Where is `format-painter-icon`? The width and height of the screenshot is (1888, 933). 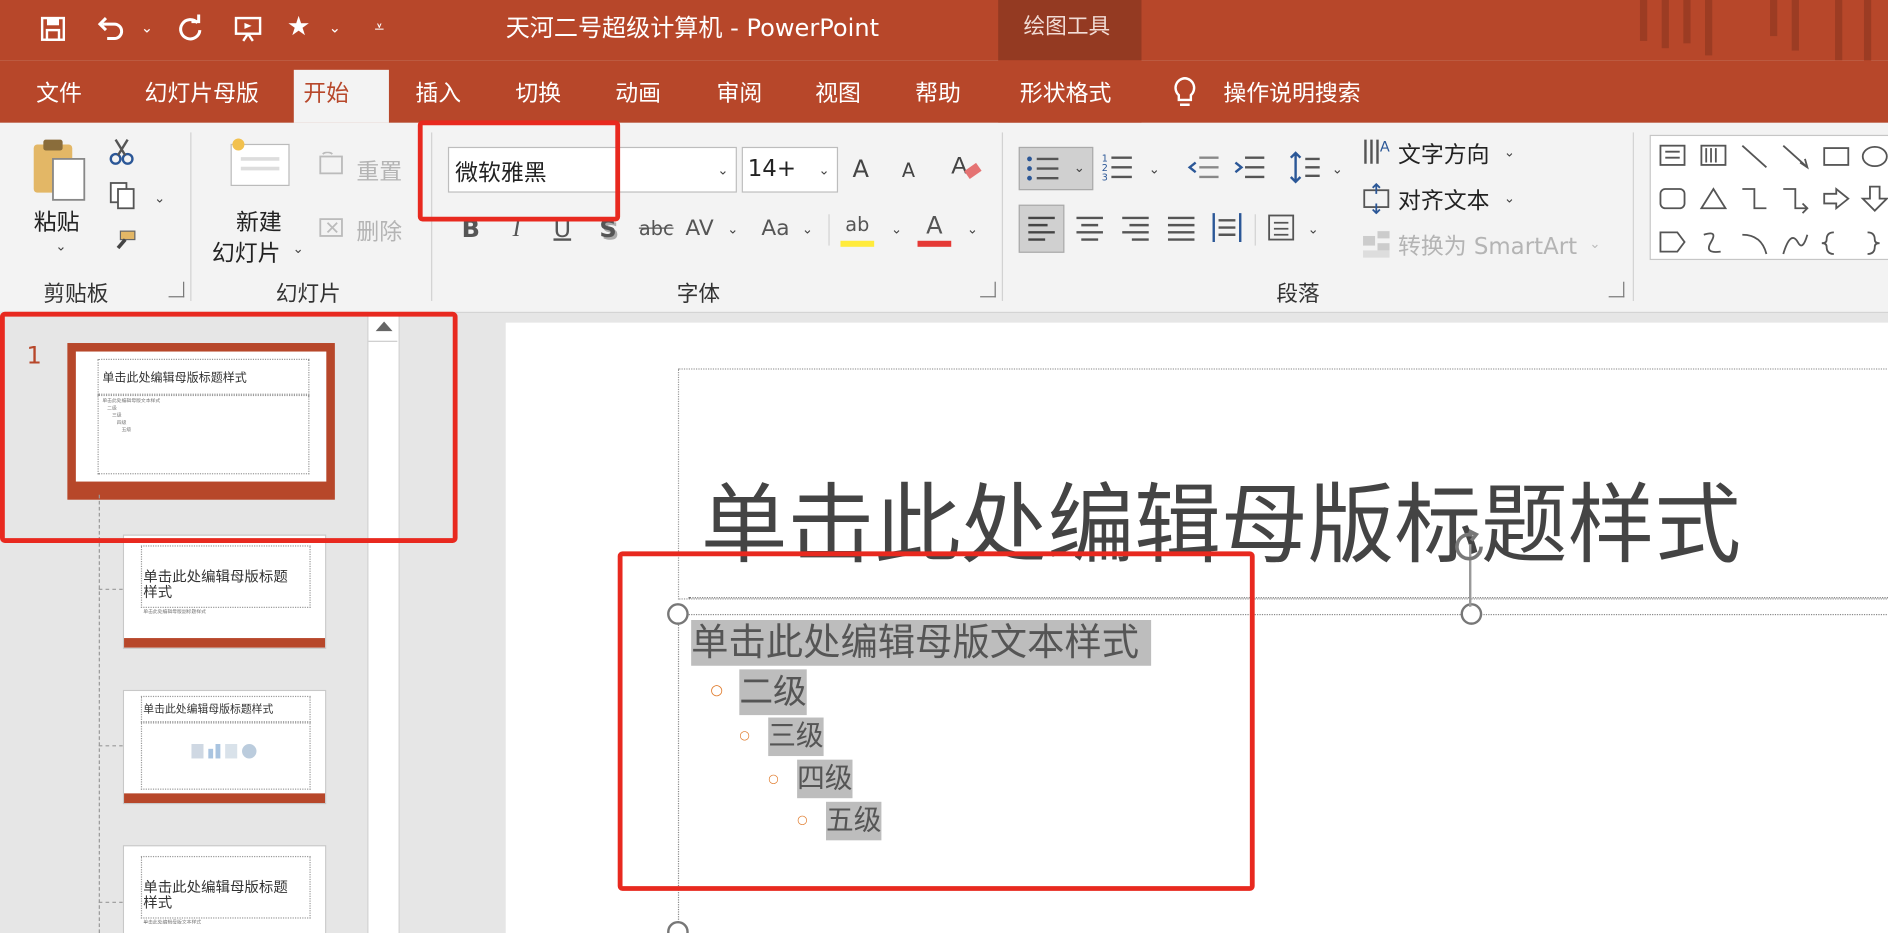 format-painter-icon is located at coordinates (124, 242).